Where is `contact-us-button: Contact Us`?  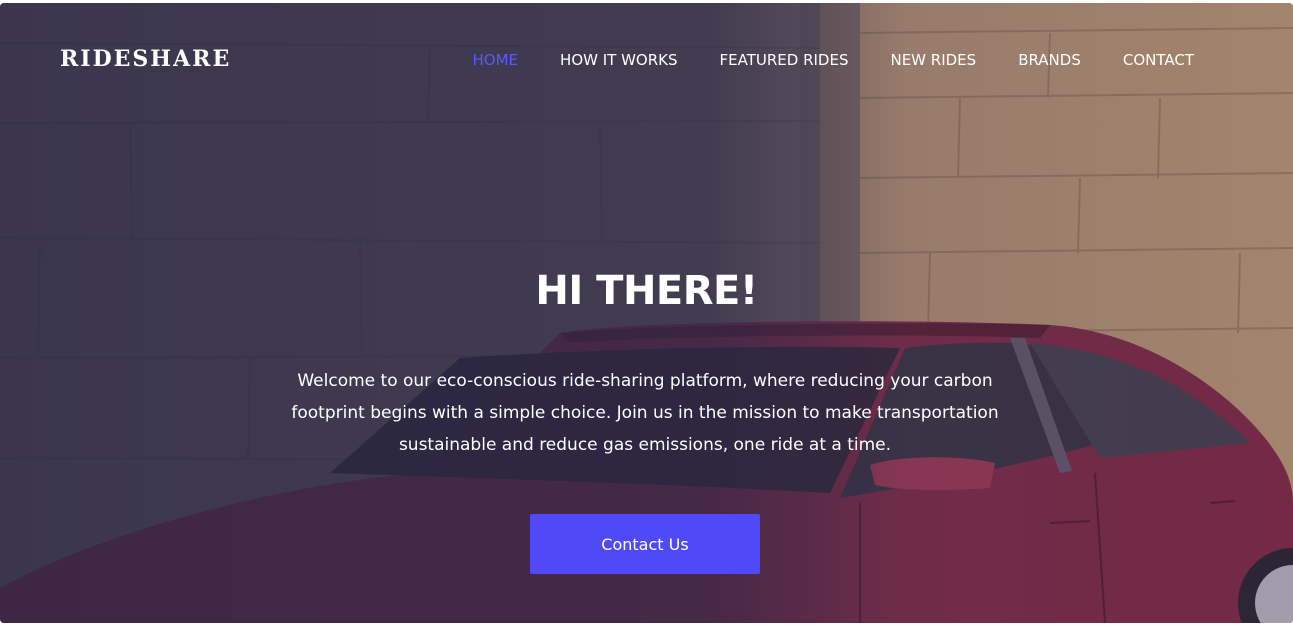
contact-us-button: Contact Us is located at coordinates (645, 544).